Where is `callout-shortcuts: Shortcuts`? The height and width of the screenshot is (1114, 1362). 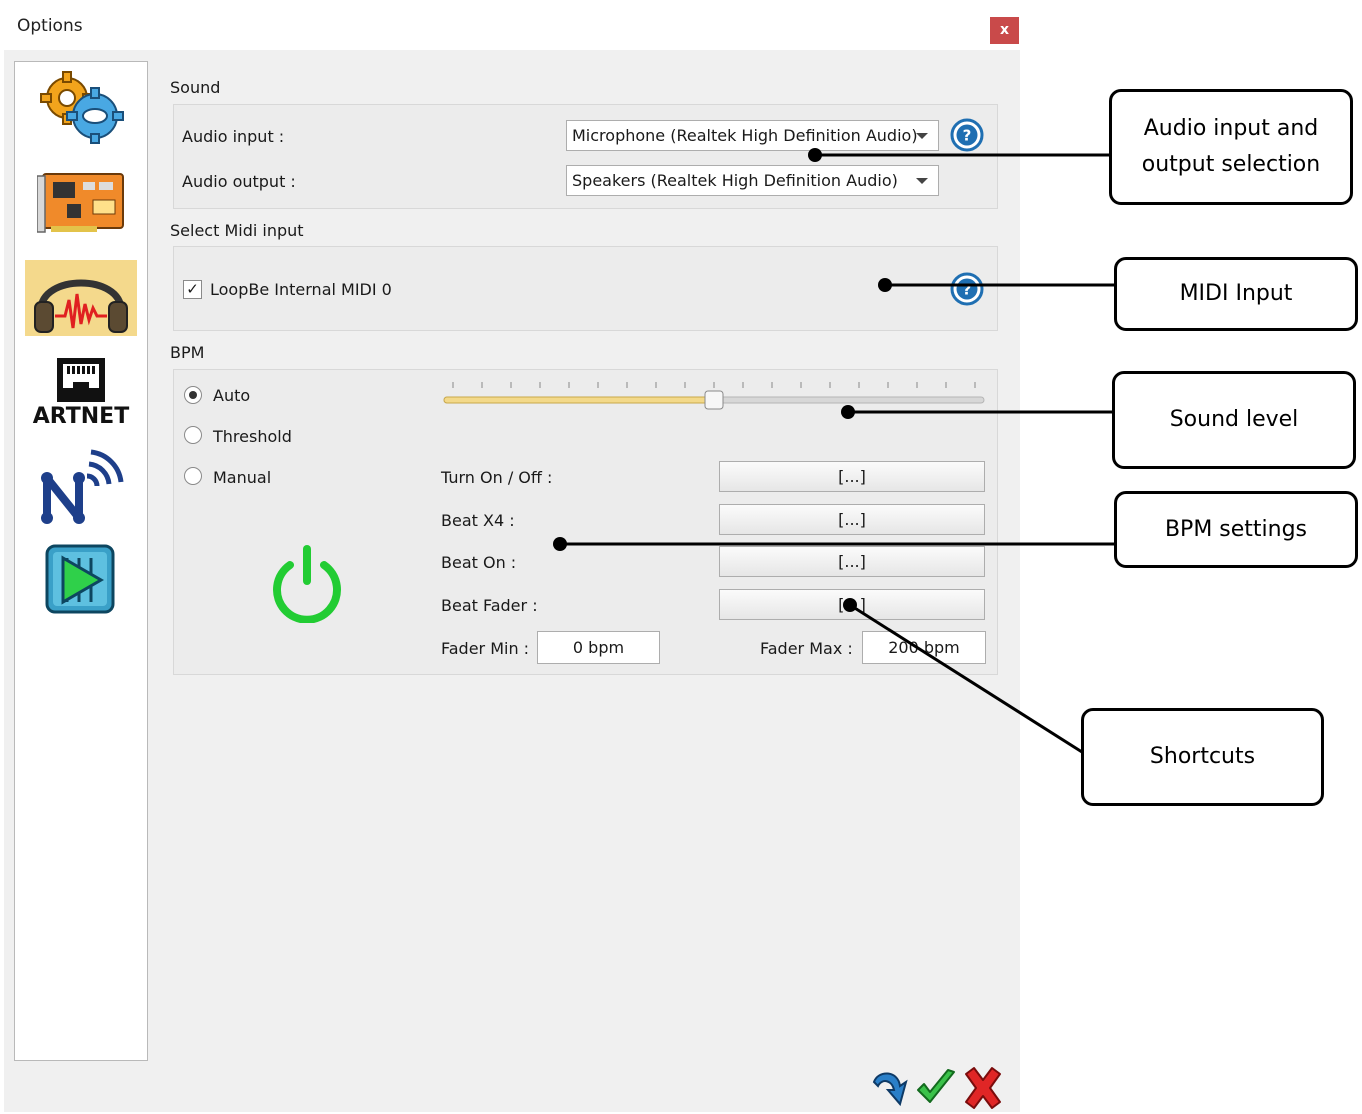
callout-shortcuts: Shortcuts is located at coordinates (1202, 757).